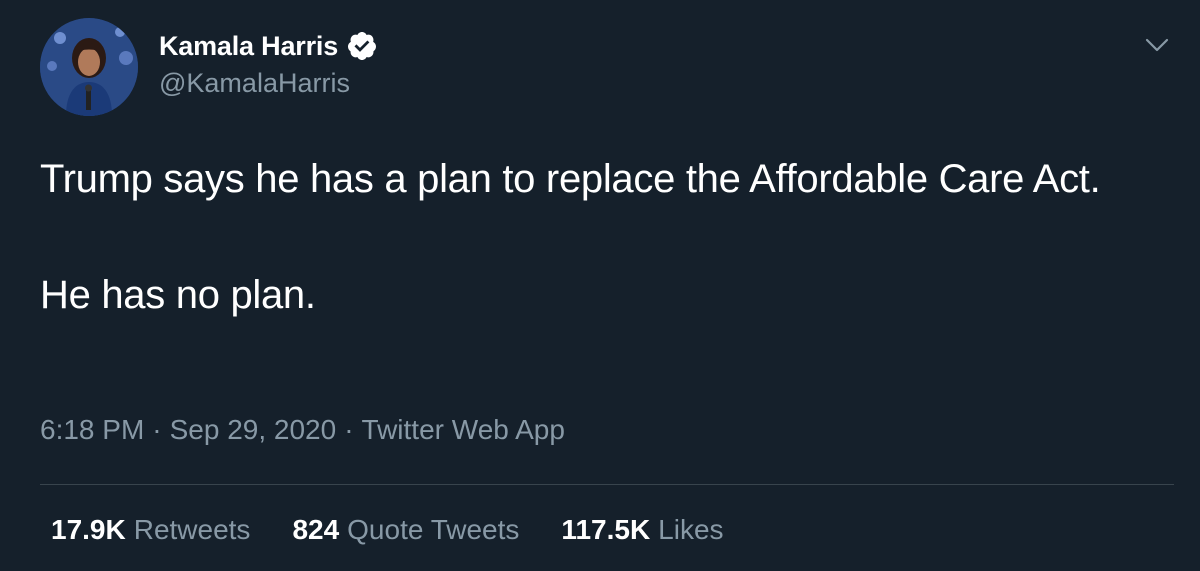 Image resolution: width=1200 pixels, height=571 pixels. What do you see at coordinates (248, 46) in the screenshot?
I see `display-name: Kamala Harris` at bounding box center [248, 46].